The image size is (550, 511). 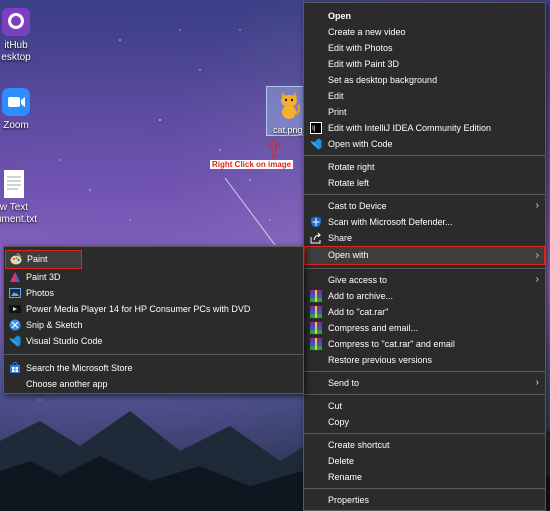 What do you see at coordinates (289, 107) in the screenshot?
I see `cat-image-icon` at bounding box center [289, 107].